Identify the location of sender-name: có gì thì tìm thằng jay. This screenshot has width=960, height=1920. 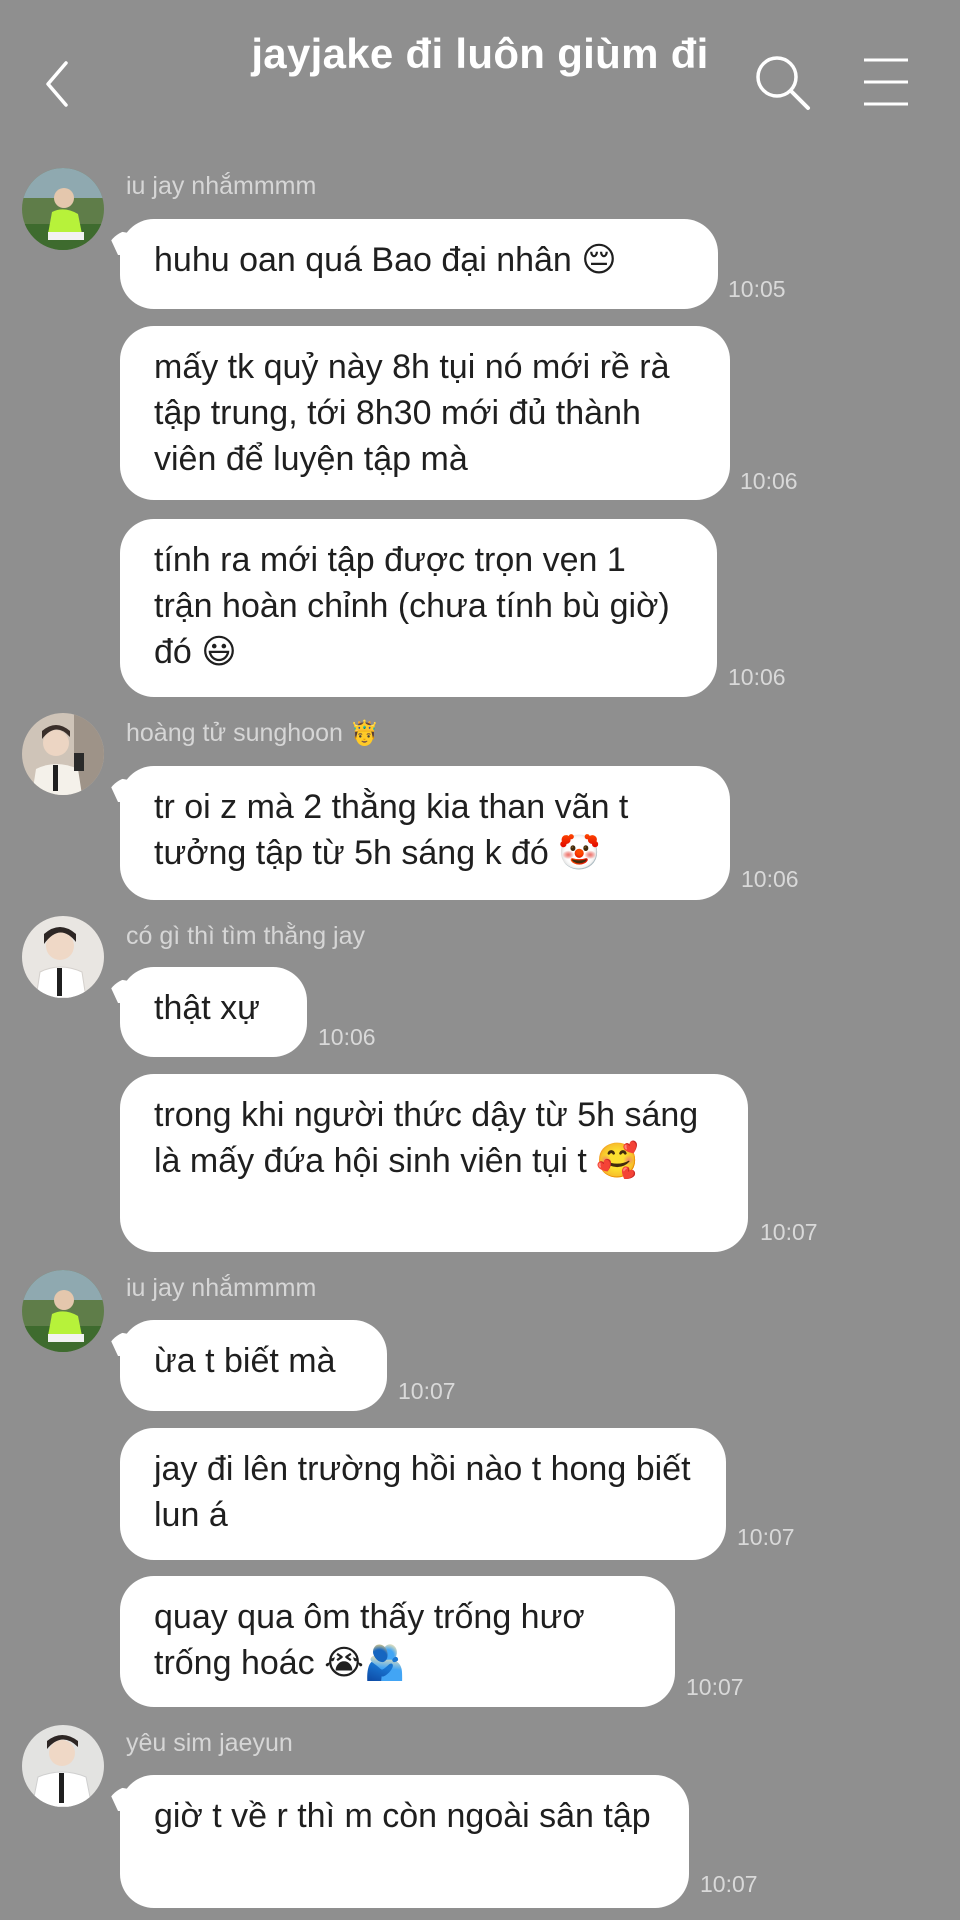
(246, 936).